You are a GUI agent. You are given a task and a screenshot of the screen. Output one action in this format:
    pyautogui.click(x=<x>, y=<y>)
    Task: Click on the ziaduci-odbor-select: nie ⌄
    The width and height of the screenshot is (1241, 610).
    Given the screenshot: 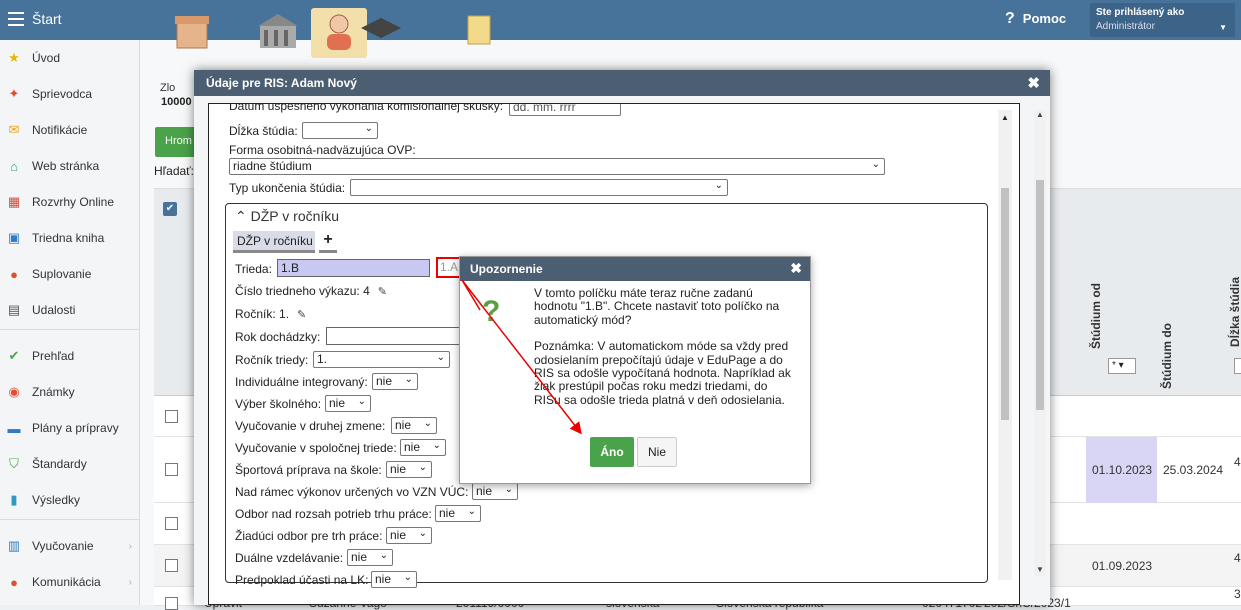 What is the action you would take?
    pyautogui.click(x=409, y=535)
    